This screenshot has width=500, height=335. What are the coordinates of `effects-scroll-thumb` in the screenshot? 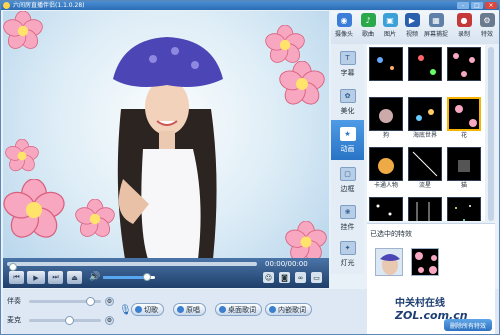 It's located at (491, 134).